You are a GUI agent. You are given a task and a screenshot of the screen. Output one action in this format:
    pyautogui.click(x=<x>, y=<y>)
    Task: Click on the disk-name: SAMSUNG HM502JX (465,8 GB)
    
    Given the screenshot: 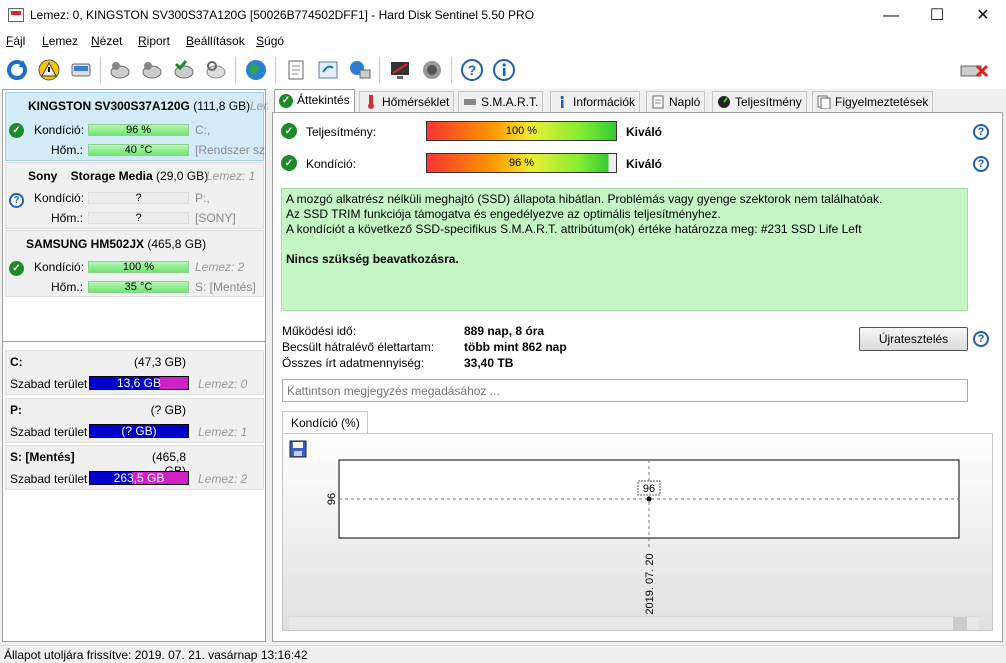 What is the action you would take?
    pyautogui.click(x=116, y=244)
    